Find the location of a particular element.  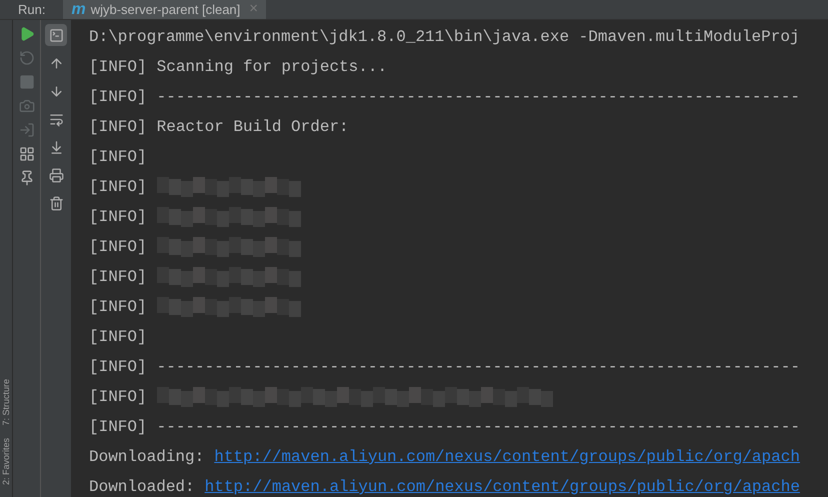

run-icon is located at coordinates (26, 34).